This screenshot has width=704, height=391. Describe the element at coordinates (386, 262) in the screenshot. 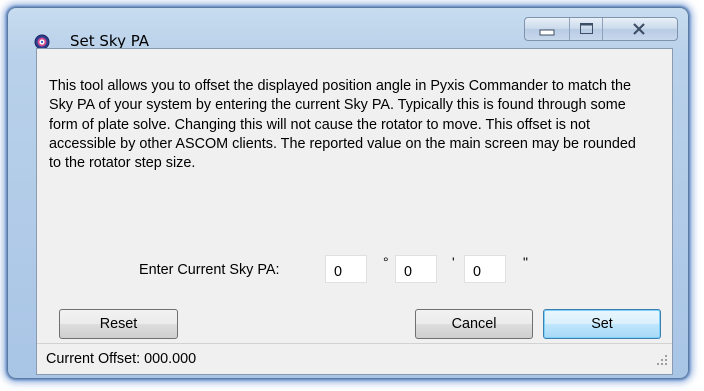

I see `degree-symbol: °` at that location.